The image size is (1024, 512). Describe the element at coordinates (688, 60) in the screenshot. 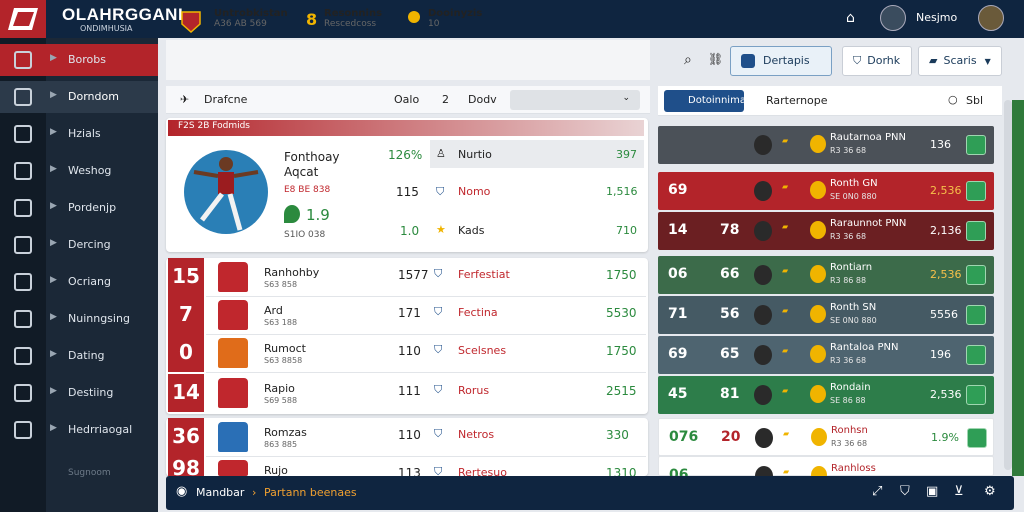

I see `search-icon: ⌕` at that location.